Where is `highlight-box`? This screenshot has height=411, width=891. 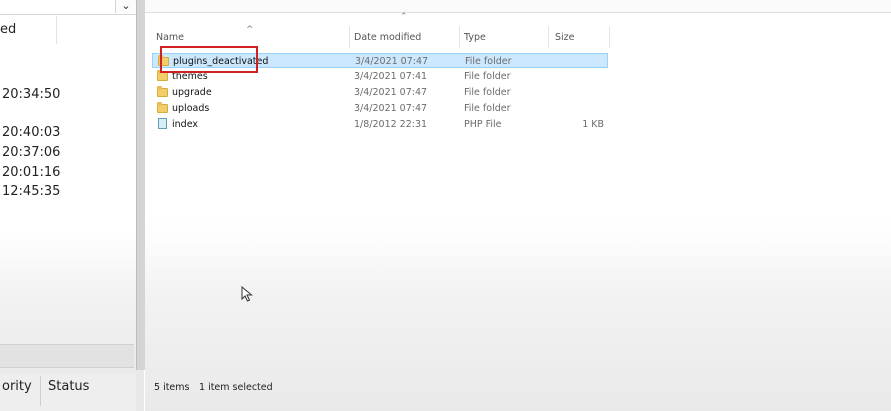 highlight-box is located at coordinates (209, 59).